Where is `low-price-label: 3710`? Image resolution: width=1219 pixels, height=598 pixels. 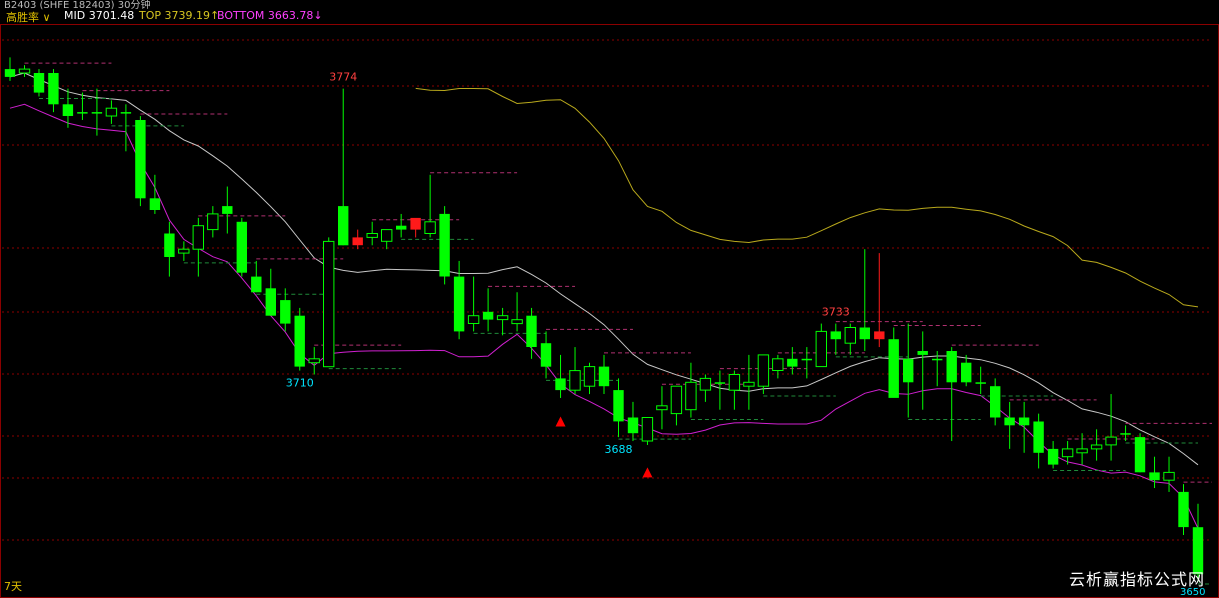 low-price-label: 3710 is located at coordinates (300, 383).